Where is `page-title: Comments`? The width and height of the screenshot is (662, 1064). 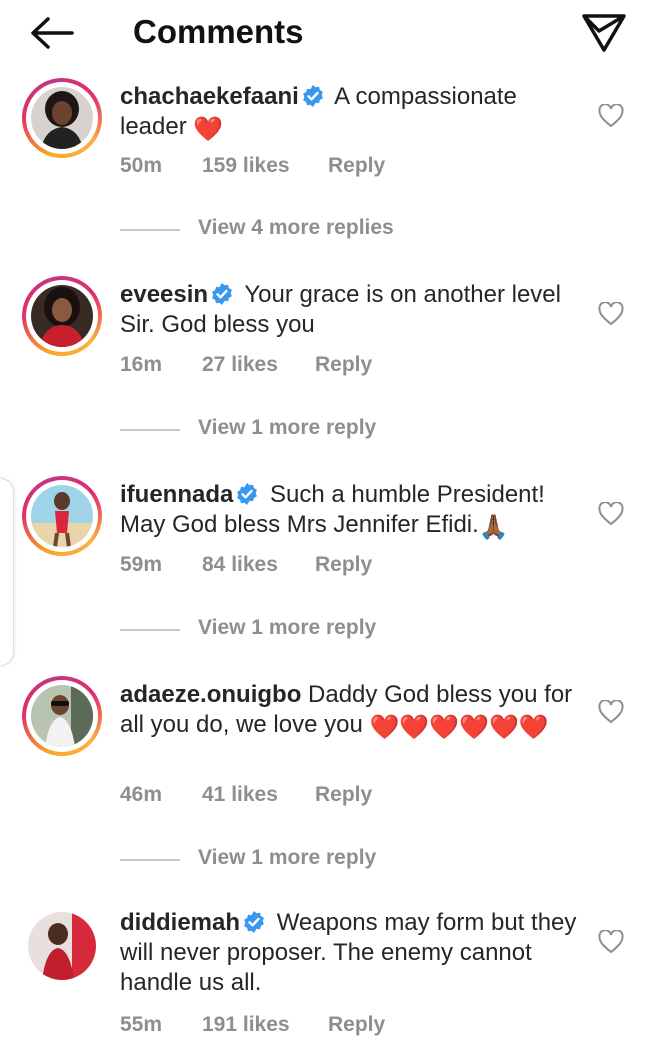
page-title: Comments is located at coordinates (218, 31).